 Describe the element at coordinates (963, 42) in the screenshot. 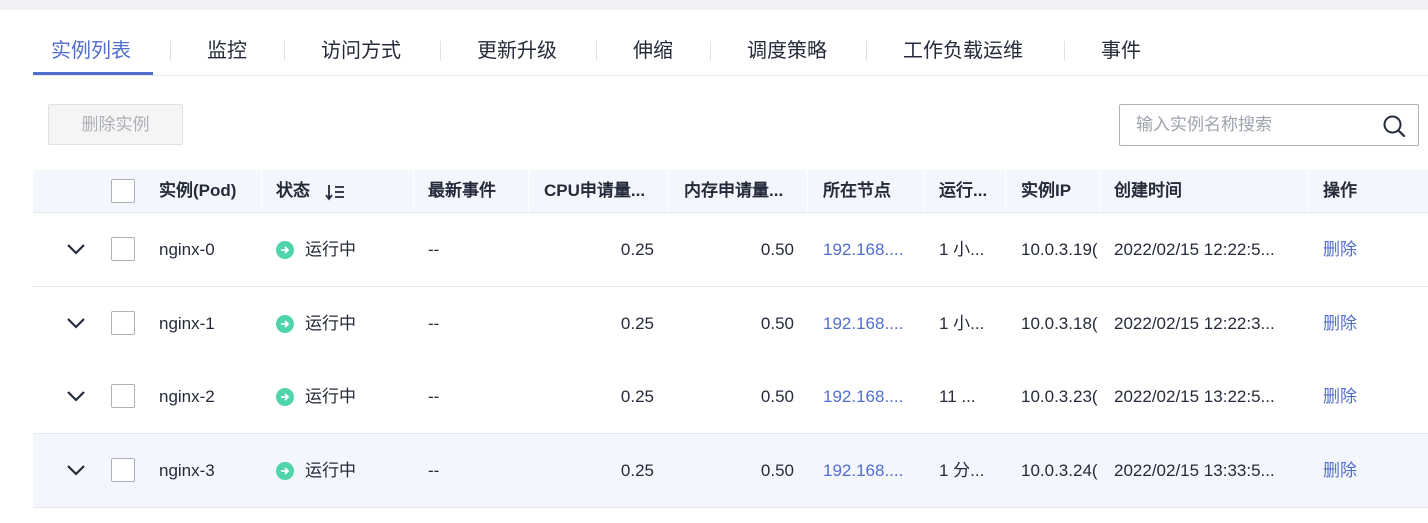

I see `tab-workload-ops: 工作负载运维` at that location.